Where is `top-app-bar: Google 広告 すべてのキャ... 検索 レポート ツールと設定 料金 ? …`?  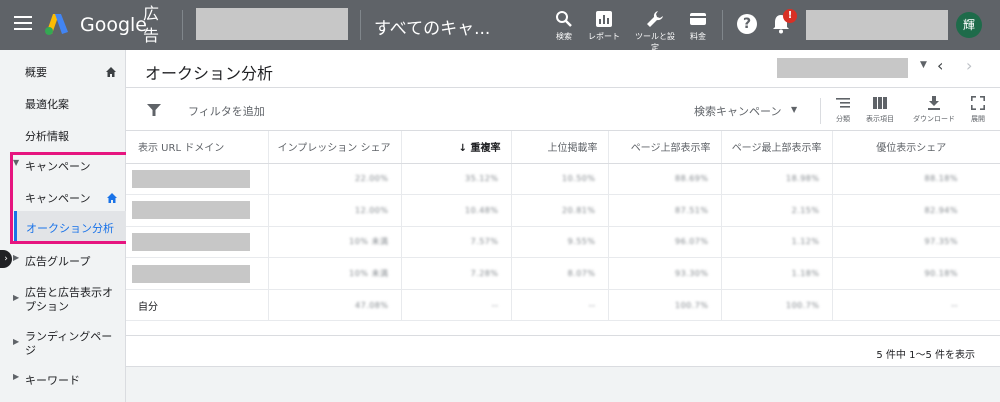
top-app-bar: Google 広告 すべてのキャ... 検索 レポート ツールと設定 料金 ? … is located at coordinates (500, 26).